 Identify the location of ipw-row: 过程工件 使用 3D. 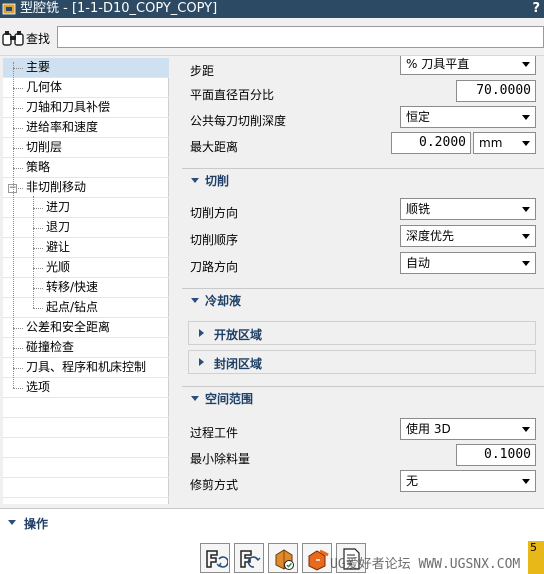
(361, 431).